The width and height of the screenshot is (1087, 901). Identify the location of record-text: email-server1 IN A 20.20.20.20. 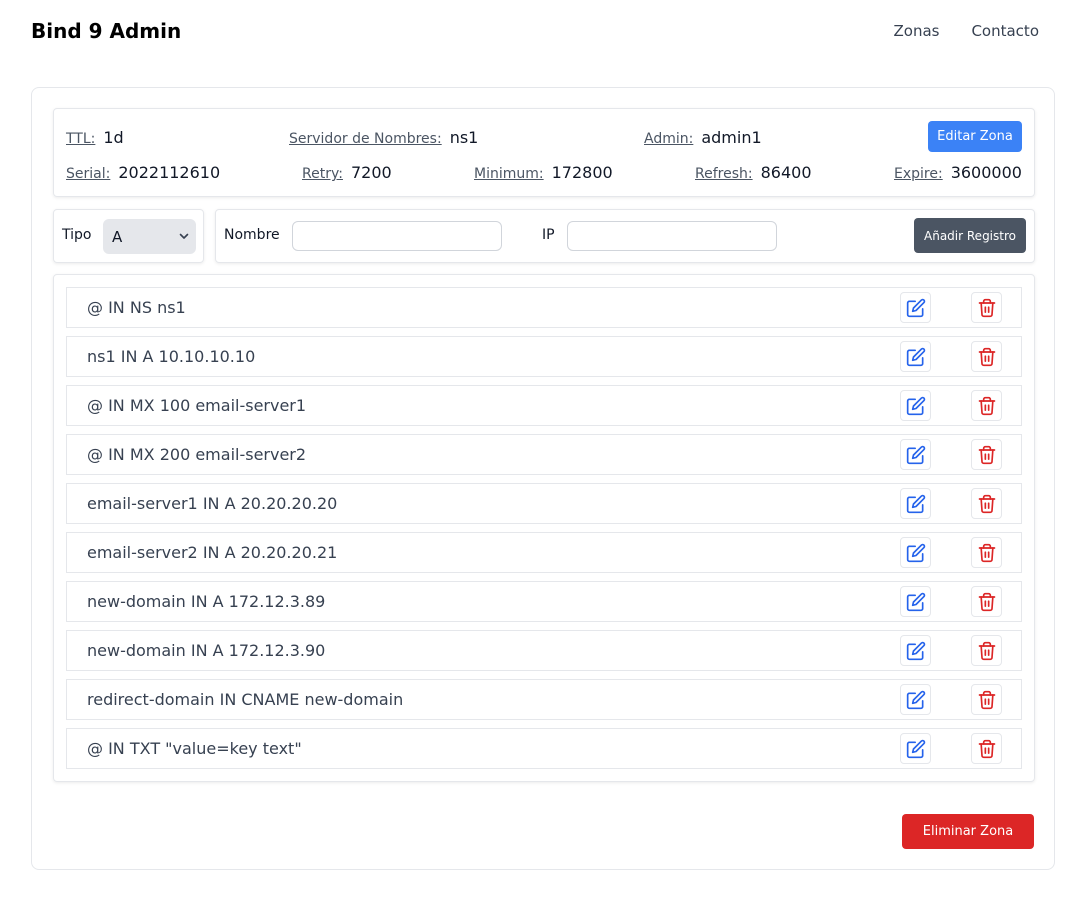
(212, 503).